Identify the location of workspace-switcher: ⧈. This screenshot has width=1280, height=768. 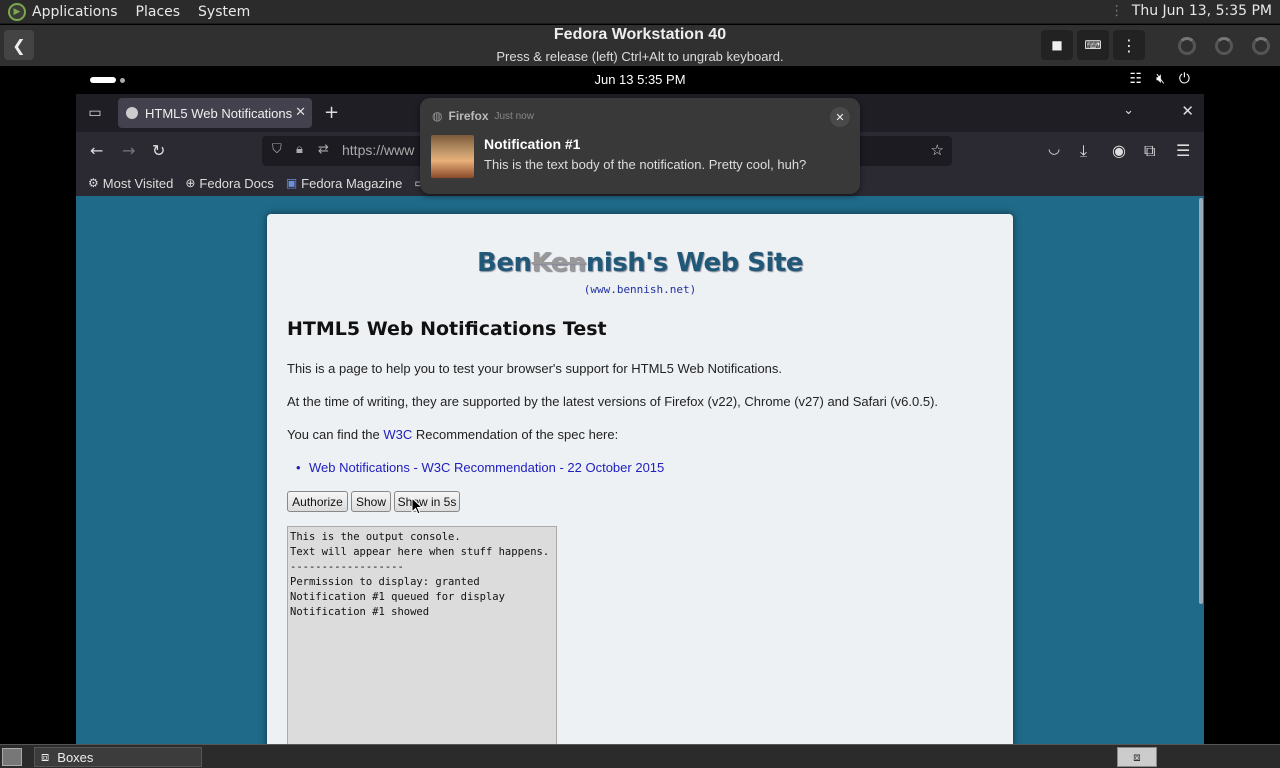
(1137, 757).